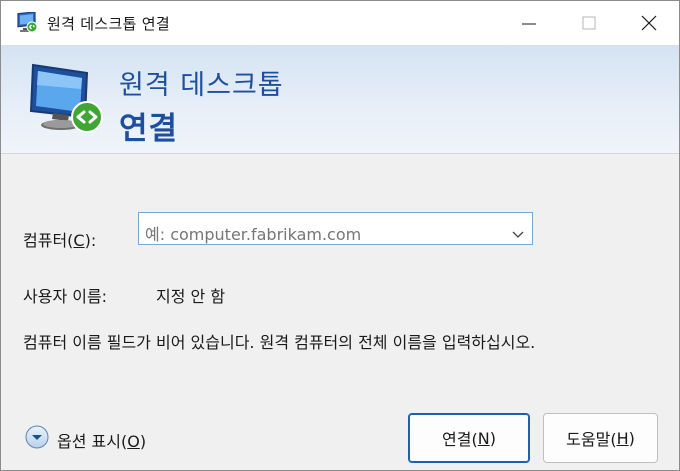 The image size is (680, 471). I want to click on connect-button: 연결(N), so click(469, 438).